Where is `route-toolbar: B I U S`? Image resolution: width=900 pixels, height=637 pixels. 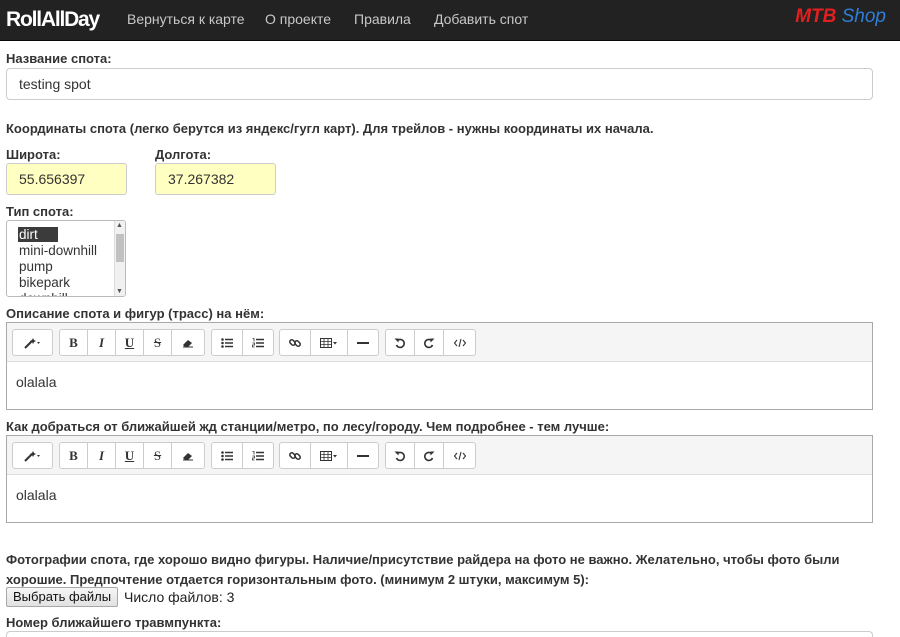 route-toolbar: B I U S is located at coordinates (439, 455).